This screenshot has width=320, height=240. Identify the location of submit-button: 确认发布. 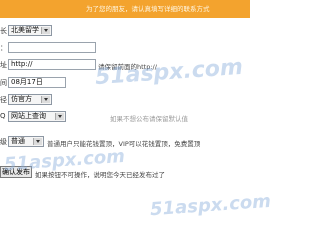
(16, 172).